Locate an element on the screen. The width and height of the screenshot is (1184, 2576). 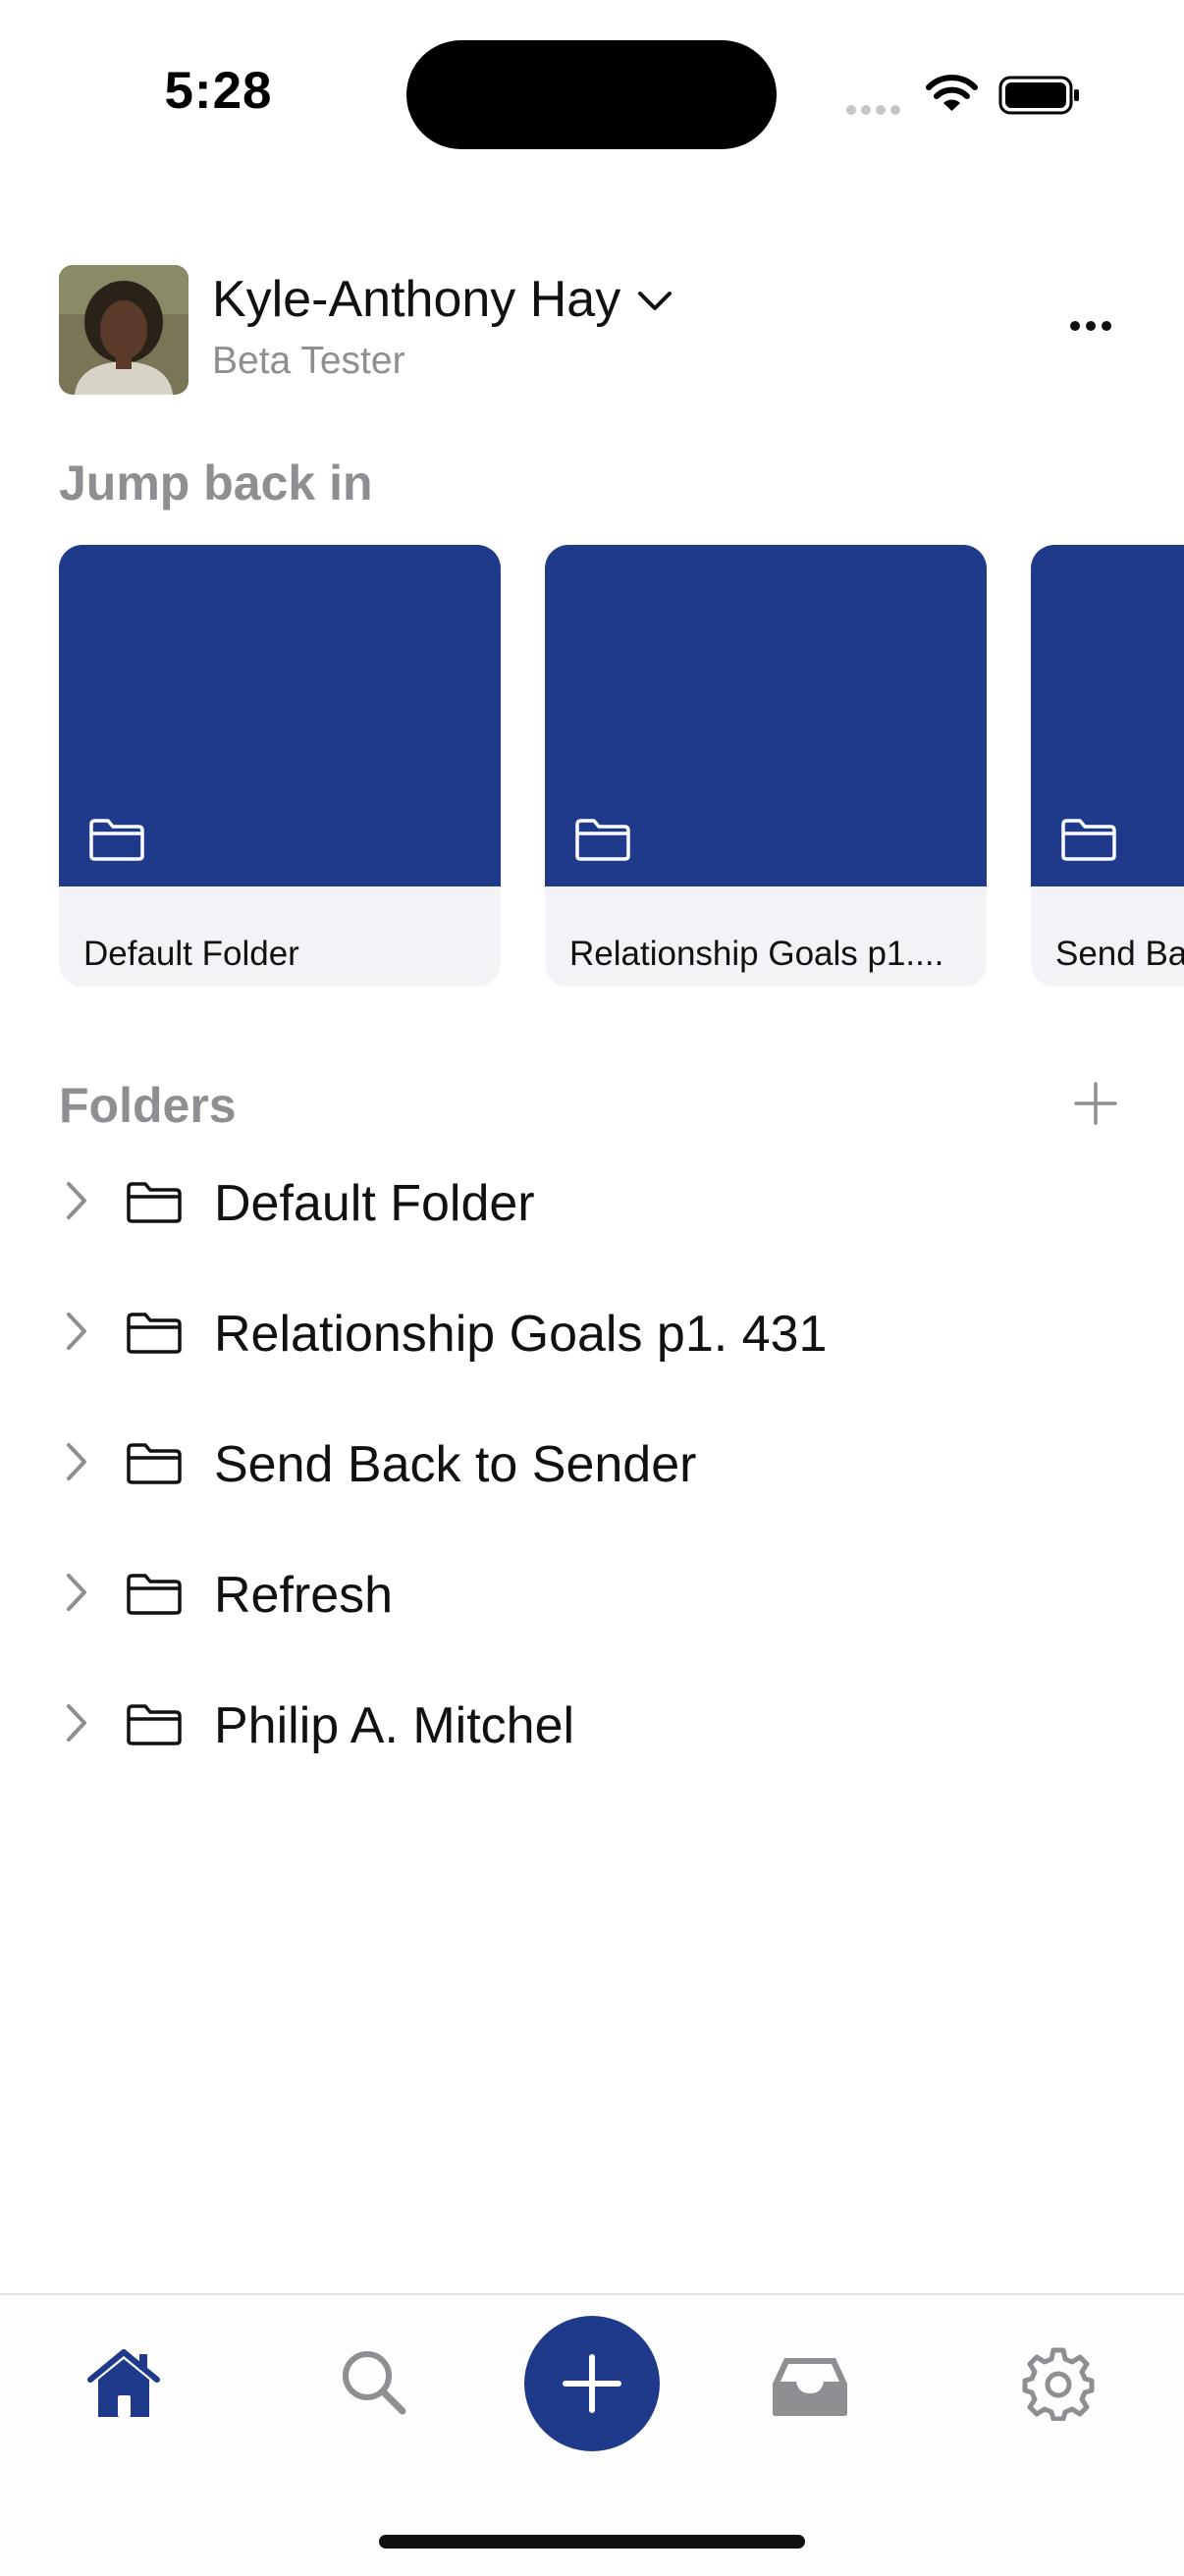
folder-label: Philip A. Mitchel is located at coordinates (394, 1725).